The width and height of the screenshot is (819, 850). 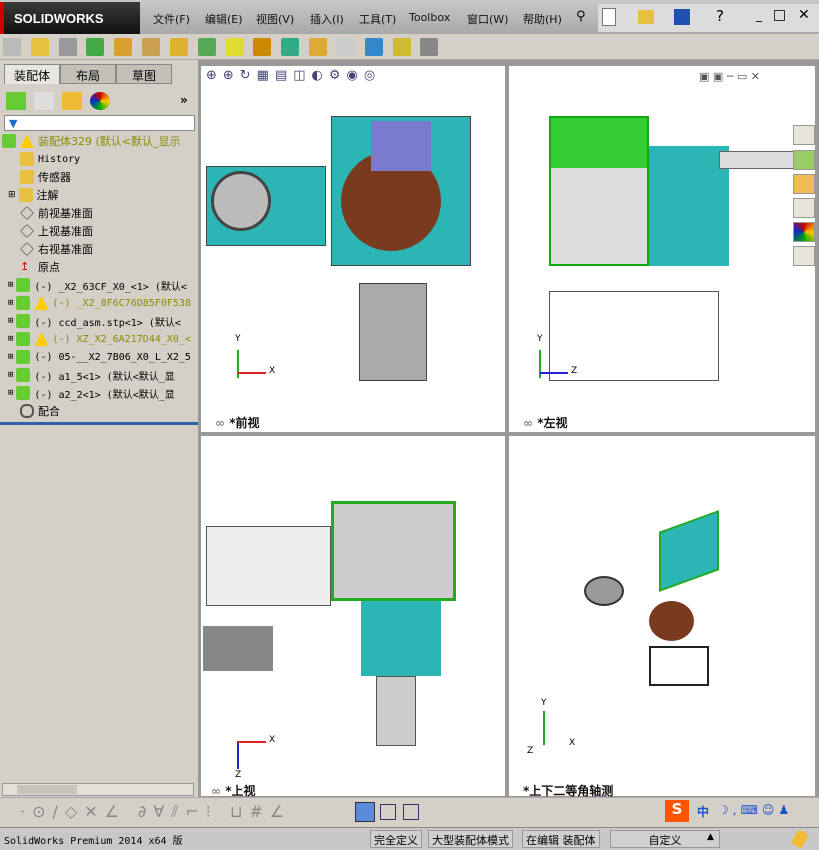 I want to click on insert-component-icon, so click(x=39, y=47).